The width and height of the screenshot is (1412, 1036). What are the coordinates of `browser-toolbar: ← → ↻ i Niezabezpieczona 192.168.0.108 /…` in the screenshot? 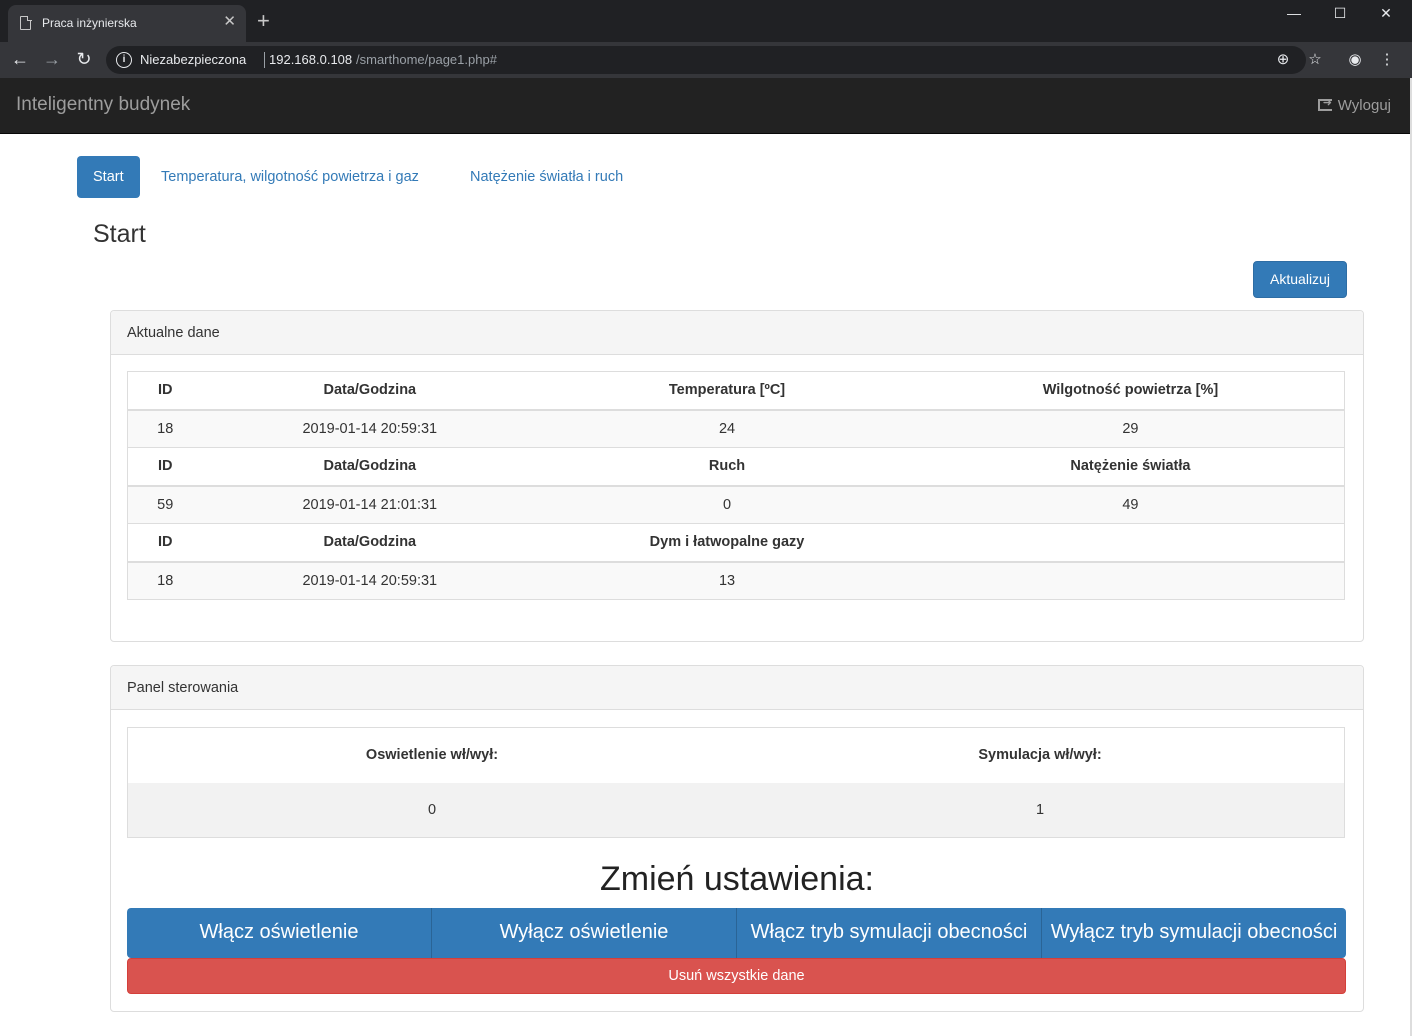 It's located at (706, 60).